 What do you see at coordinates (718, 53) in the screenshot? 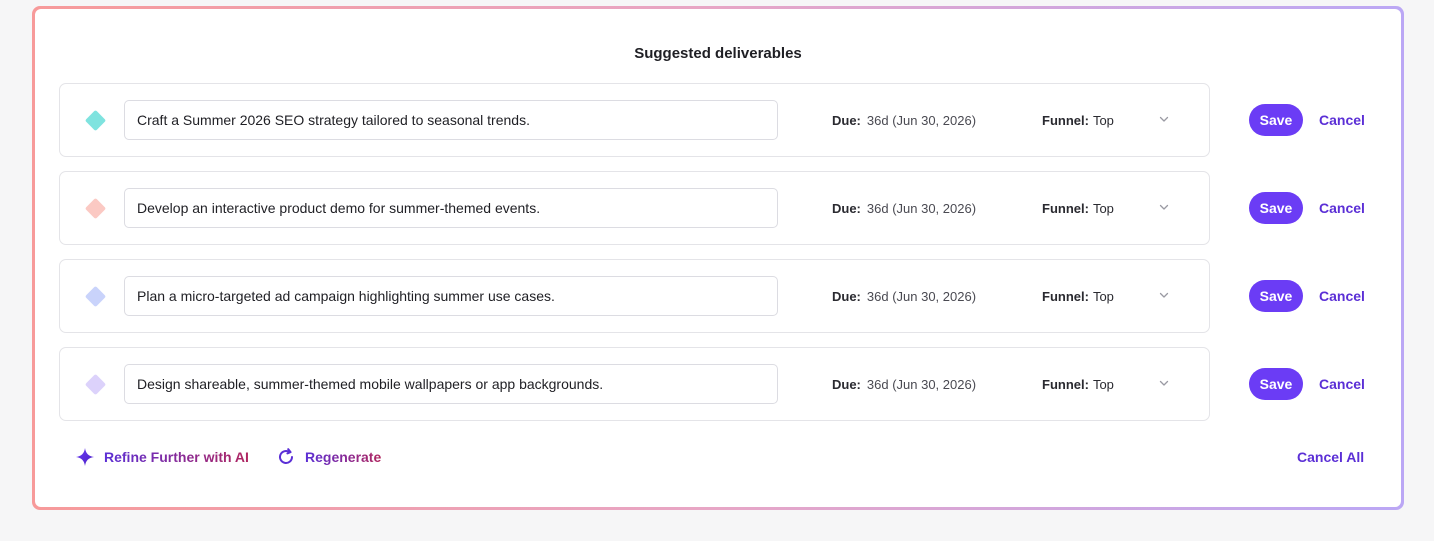
I see `panel-title: Suggested deliverables` at bounding box center [718, 53].